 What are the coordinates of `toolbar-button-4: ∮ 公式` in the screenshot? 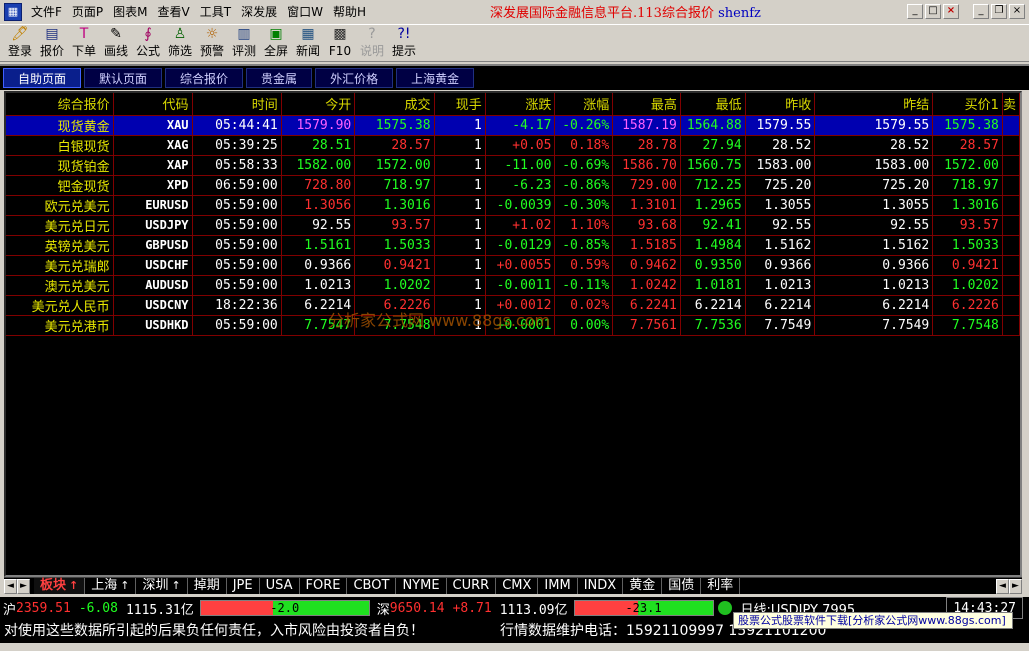 It's located at (148, 43).